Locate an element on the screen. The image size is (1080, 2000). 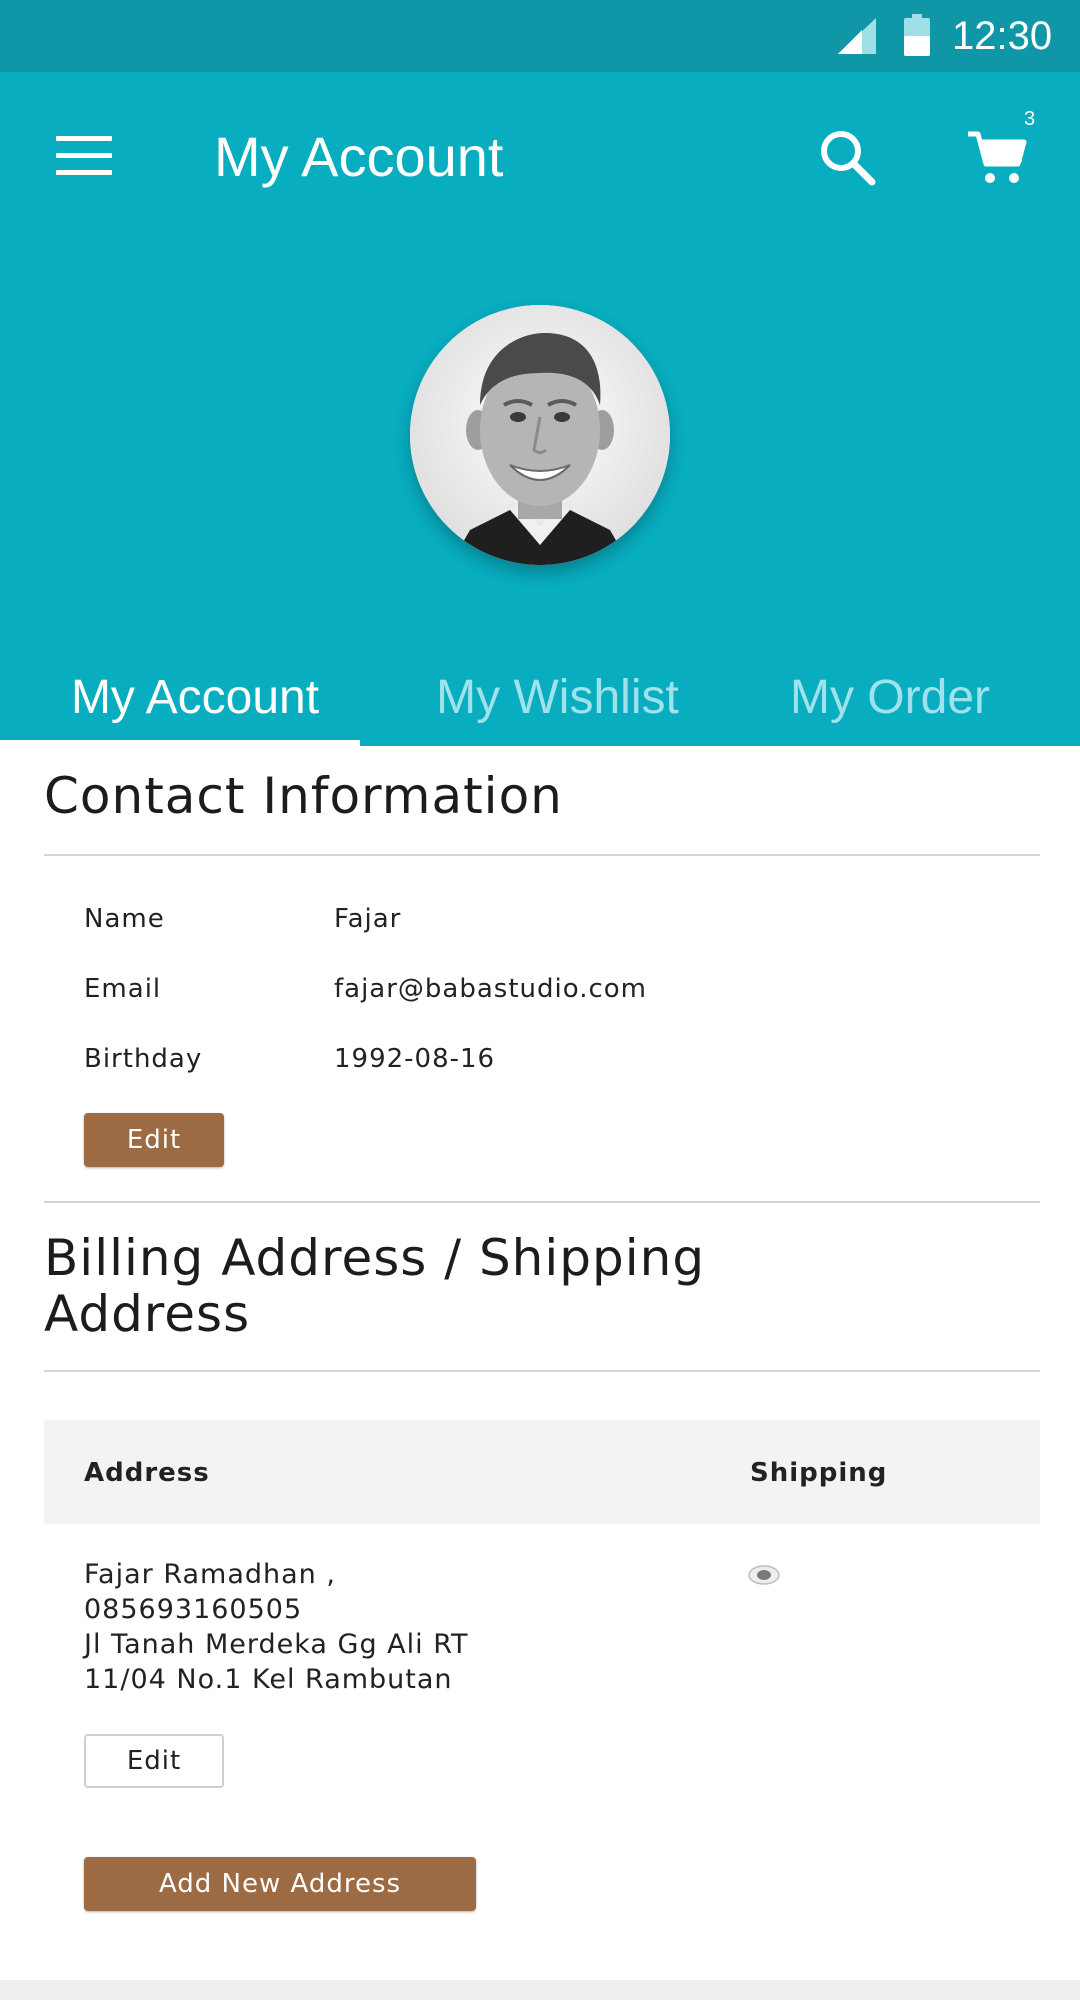
bottom-strip is located at coordinates (540, 1990).